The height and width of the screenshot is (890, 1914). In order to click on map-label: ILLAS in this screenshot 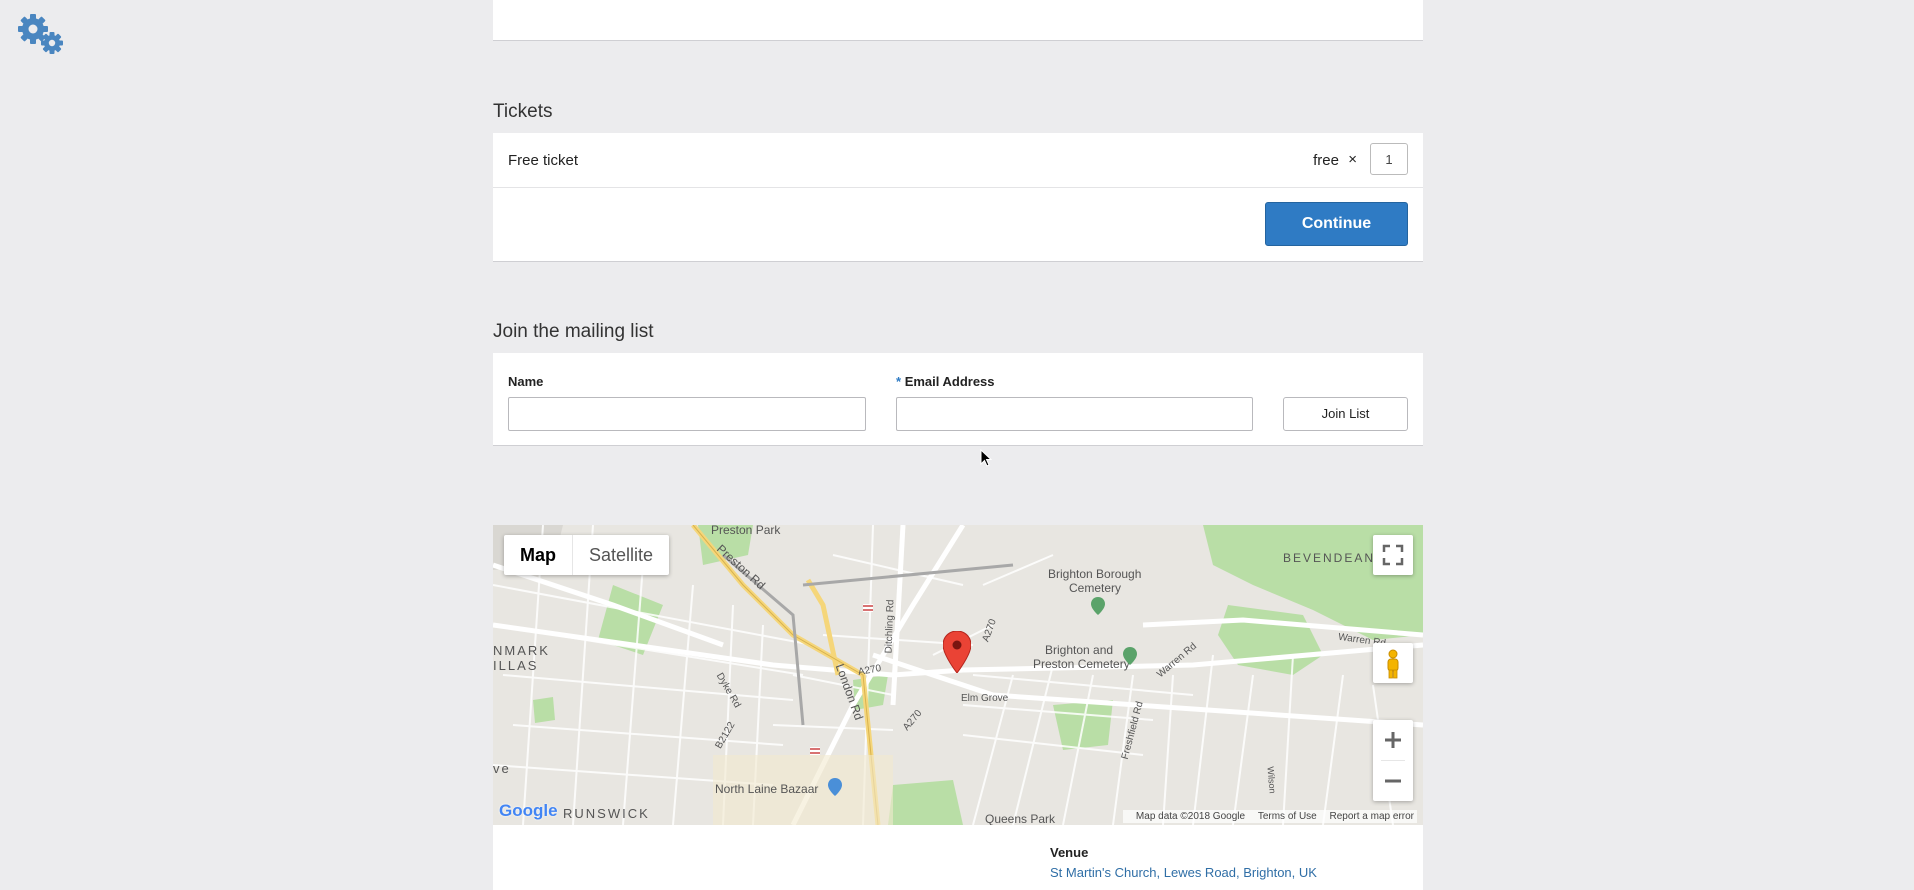, I will do `click(516, 665)`.